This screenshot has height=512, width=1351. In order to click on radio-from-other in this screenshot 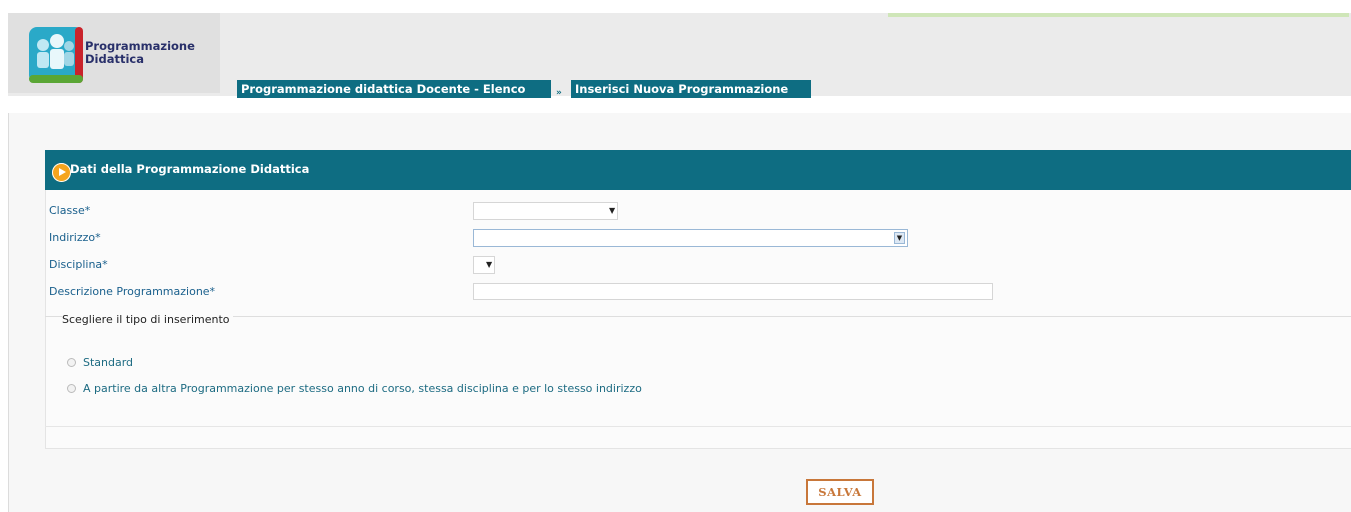, I will do `click(71, 388)`.